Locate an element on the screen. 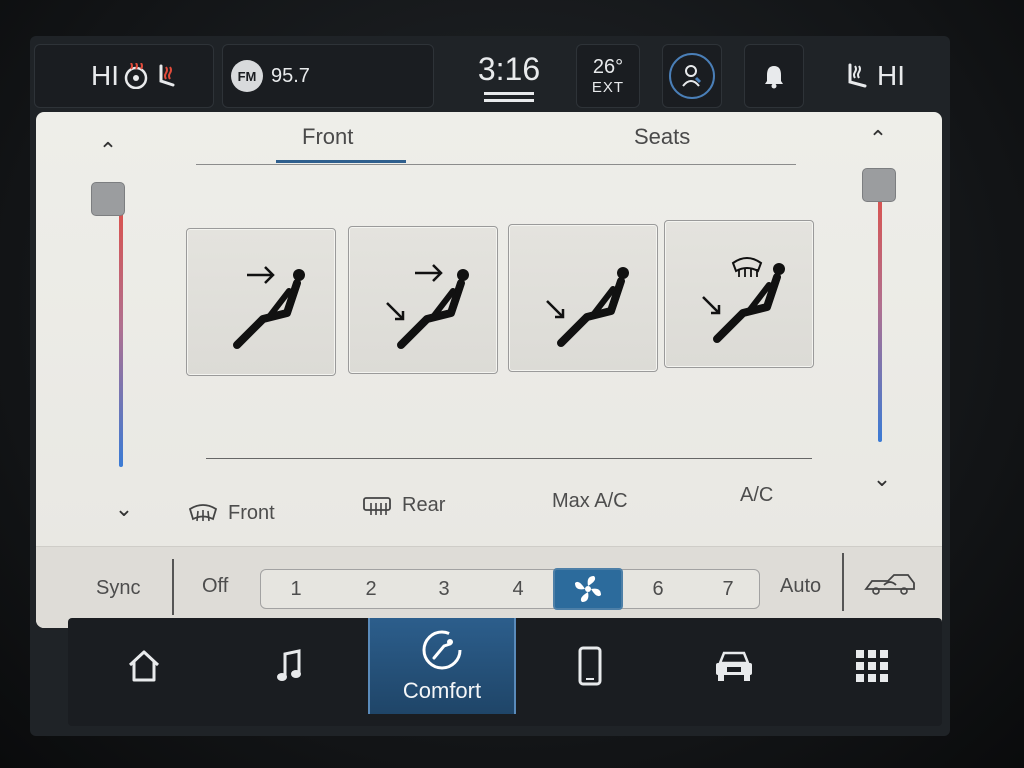  airflow-face-icon is located at coordinates (269, 307).